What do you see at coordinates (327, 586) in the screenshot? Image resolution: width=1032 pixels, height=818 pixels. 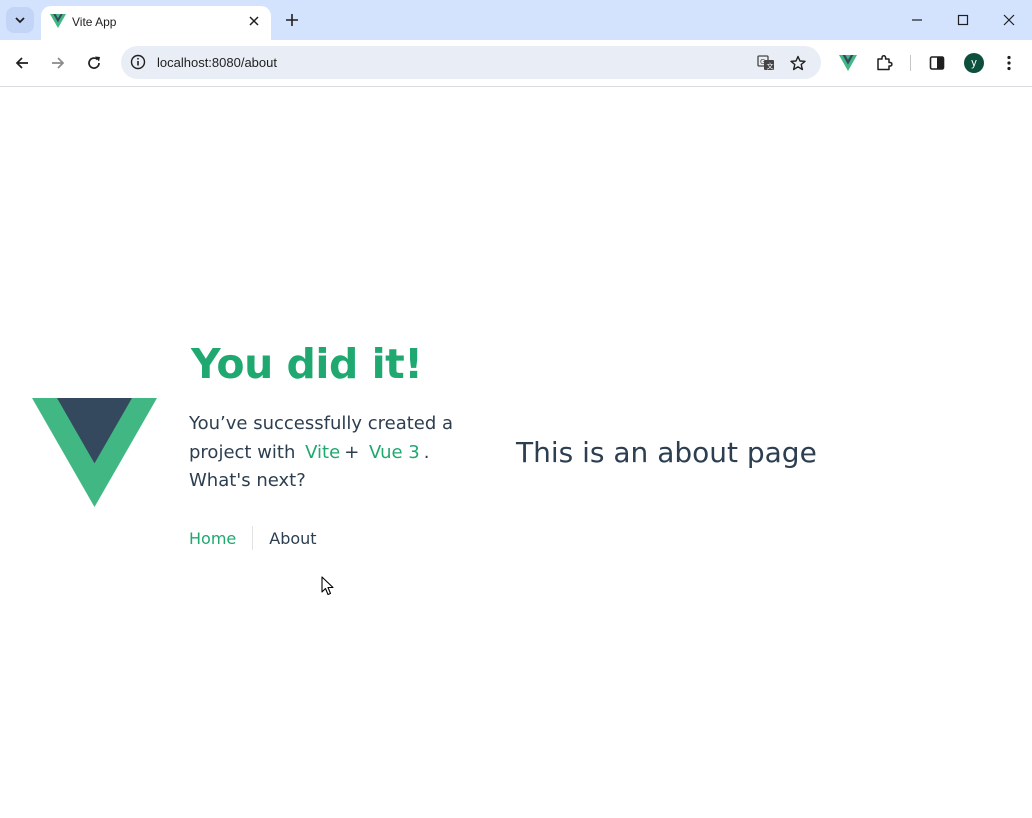 I see `mouse-cursor-icon` at bounding box center [327, 586].